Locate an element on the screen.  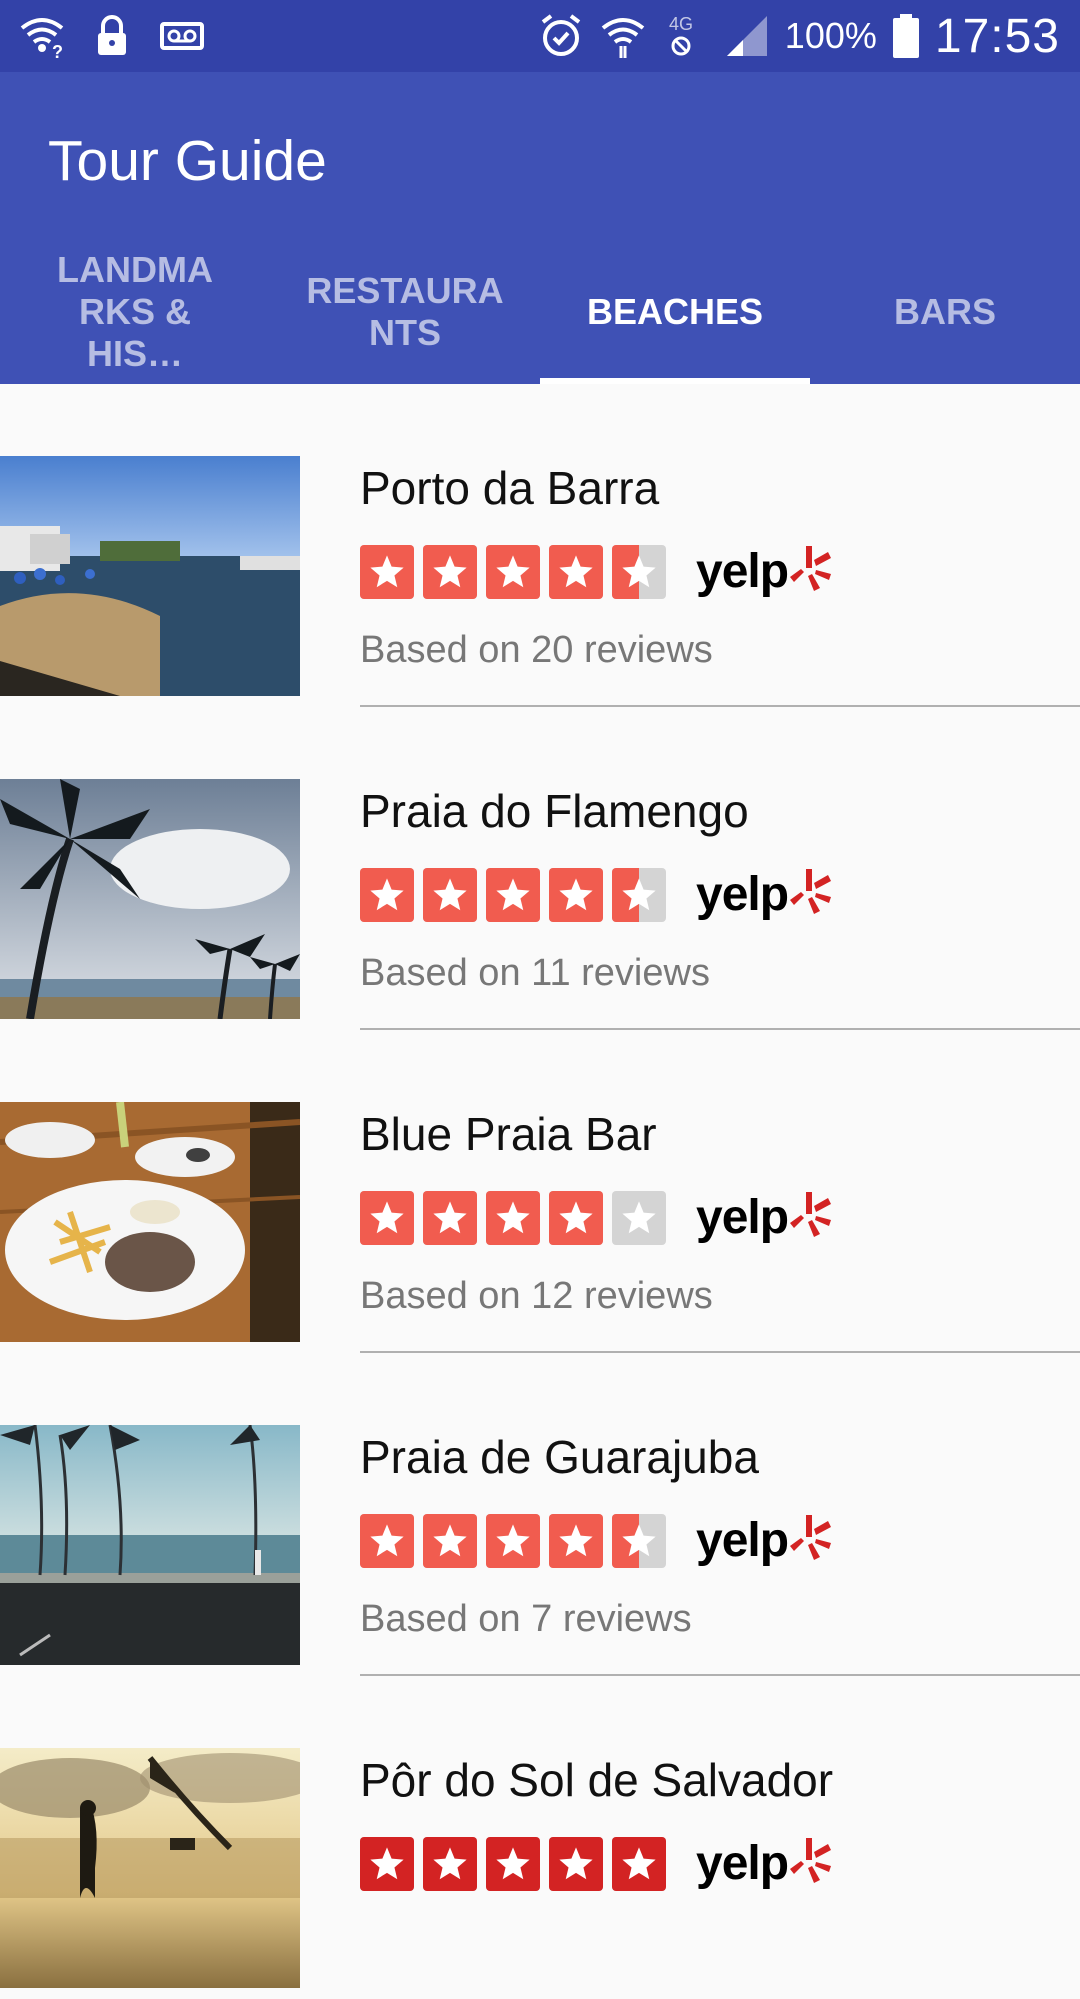
item-info: Blue Praia Bar yelp Based on 12 reviews is located at coordinates (710, 1213).